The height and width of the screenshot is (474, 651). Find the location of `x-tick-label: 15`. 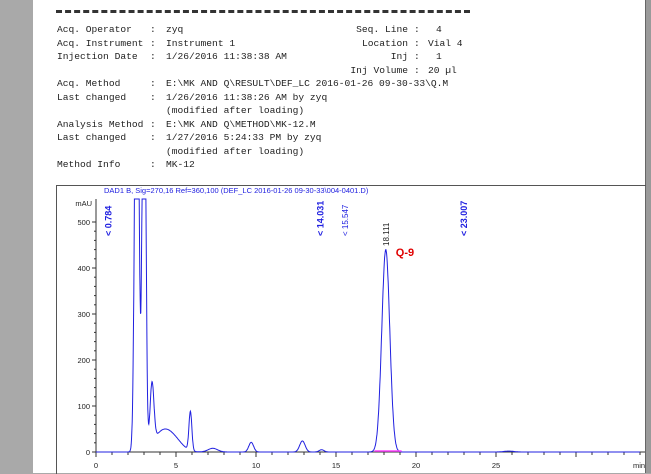

x-tick-label: 15 is located at coordinates (336, 465).